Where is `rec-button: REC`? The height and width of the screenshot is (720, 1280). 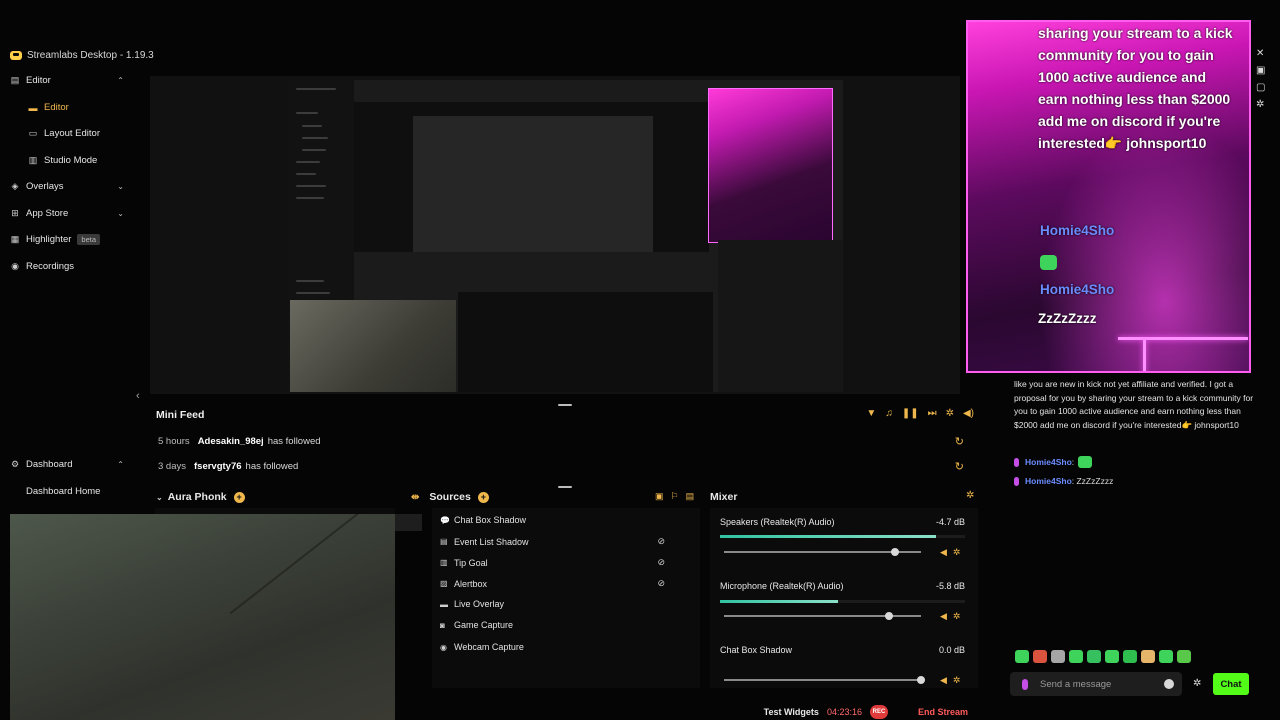 rec-button: REC is located at coordinates (878, 712).